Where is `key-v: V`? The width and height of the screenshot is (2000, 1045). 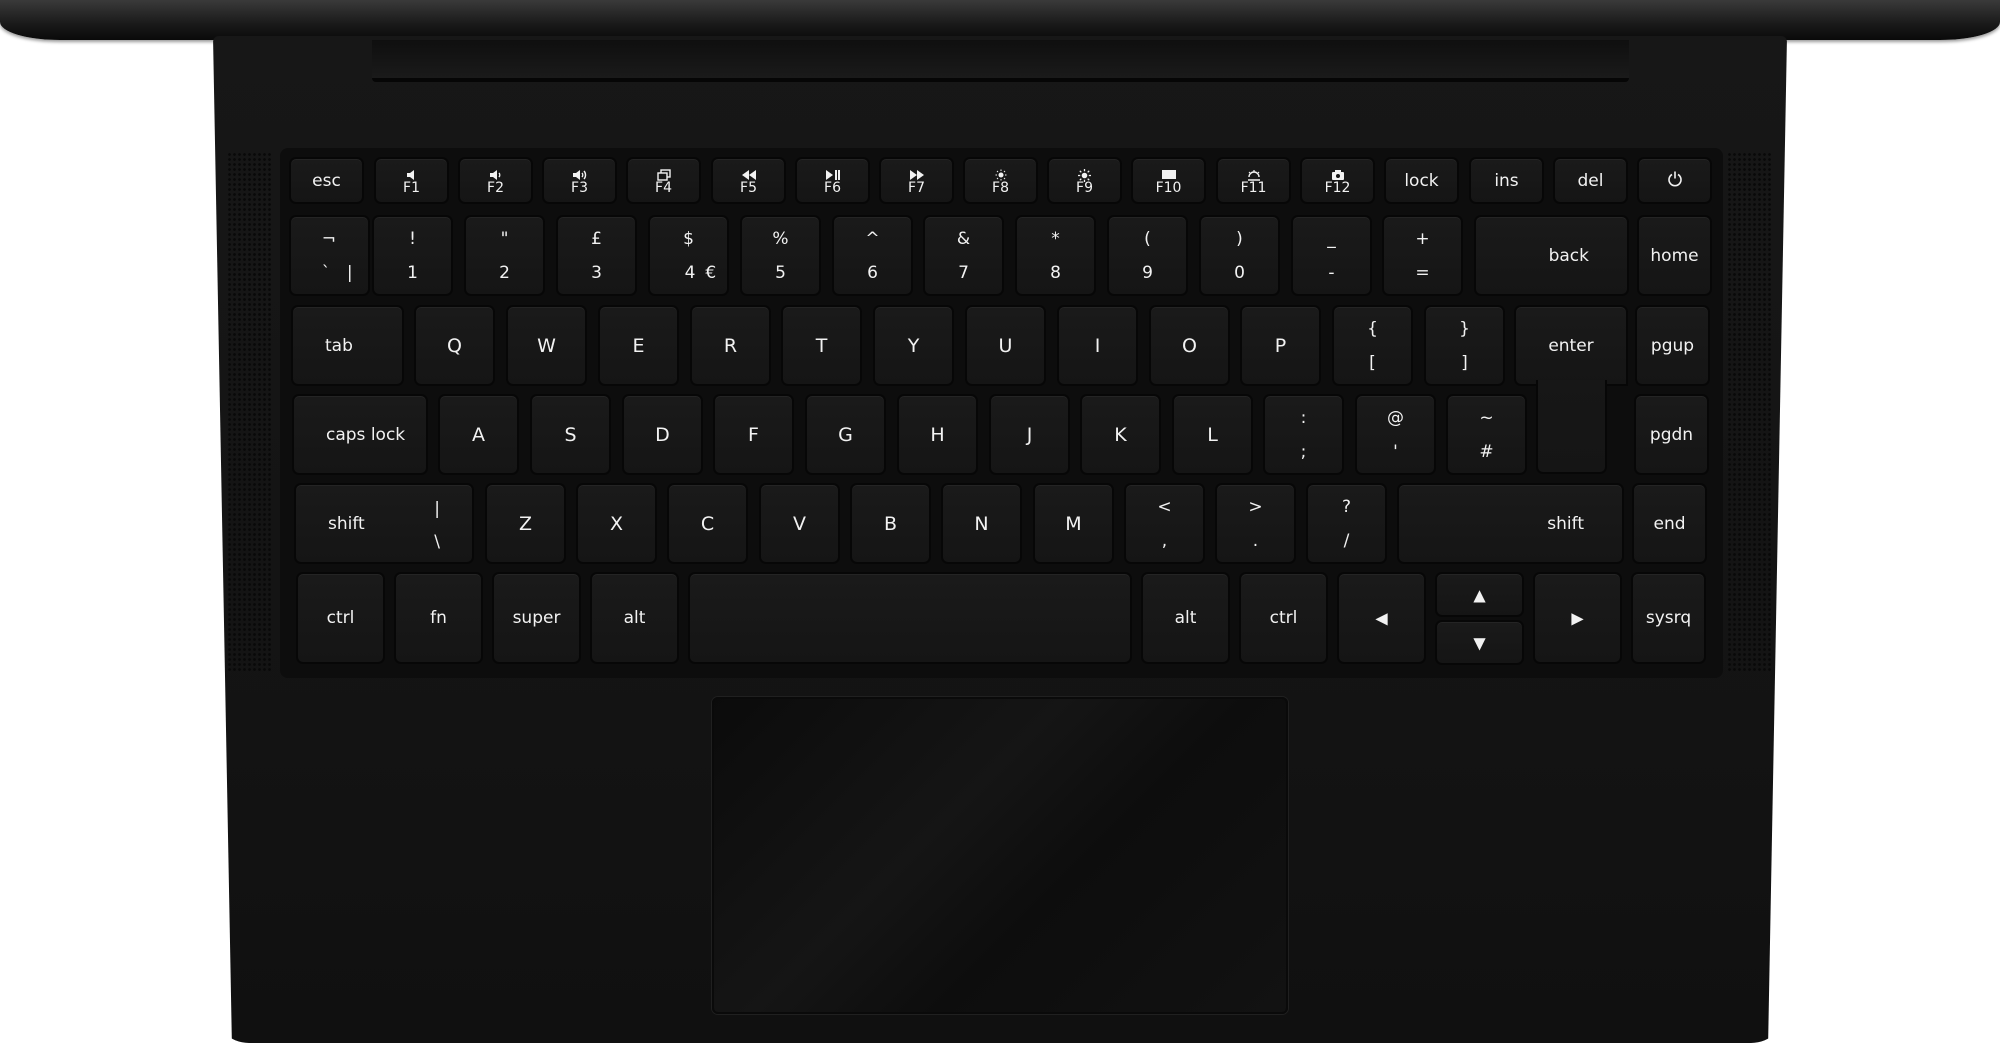 key-v: V is located at coordinates (799, 523).